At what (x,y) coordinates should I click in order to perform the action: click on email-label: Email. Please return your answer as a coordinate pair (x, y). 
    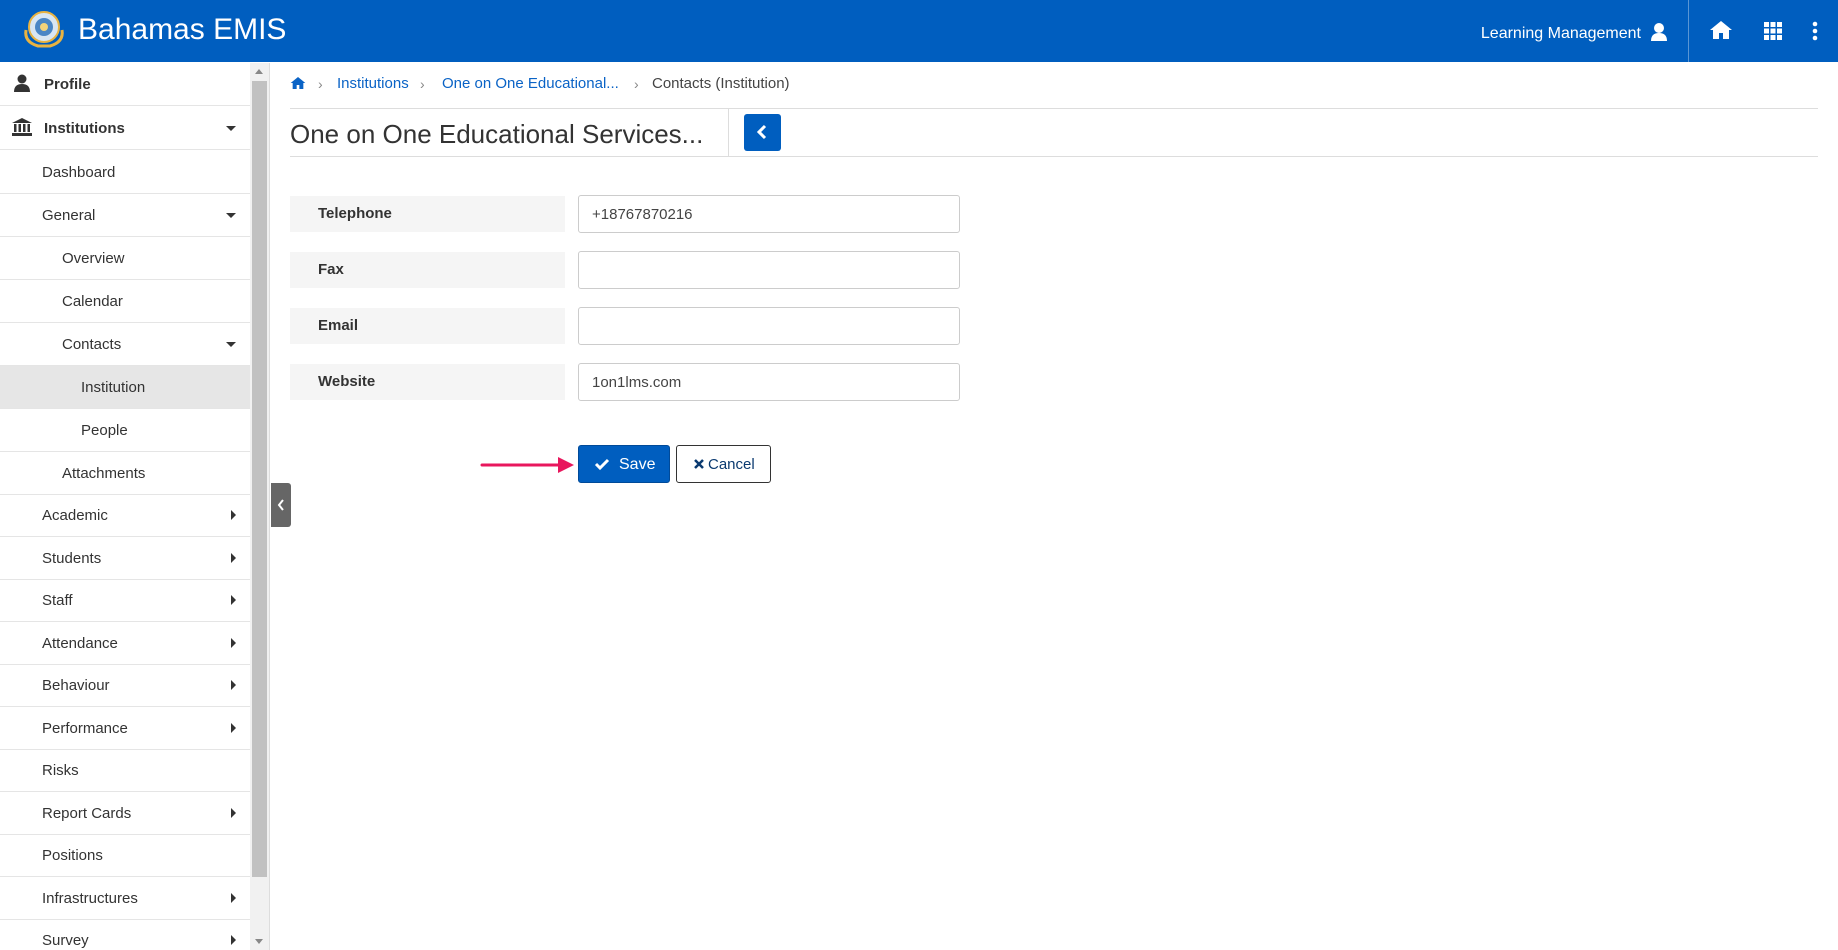
    Looking at the image, I should click on (427, 326).